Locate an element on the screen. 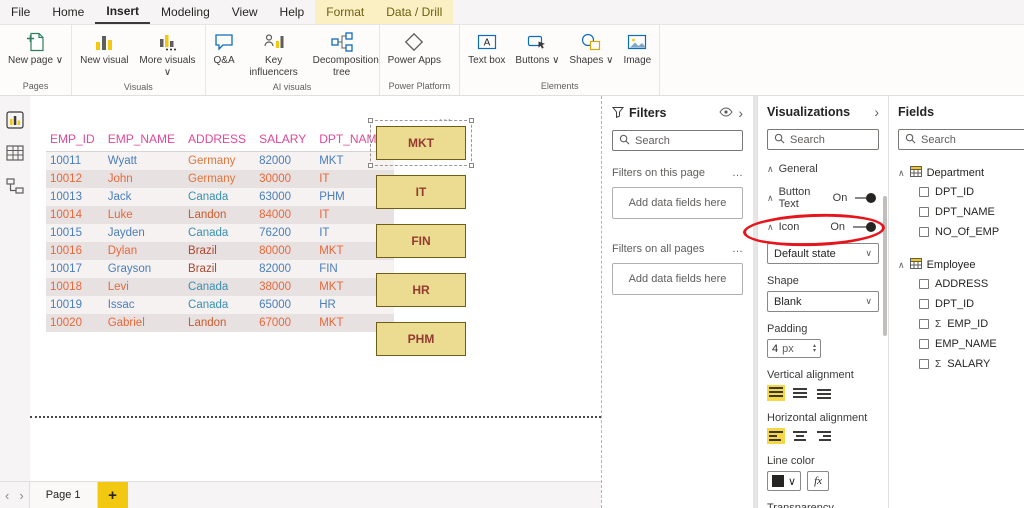  image-icon is located at coordinates (637, 42).